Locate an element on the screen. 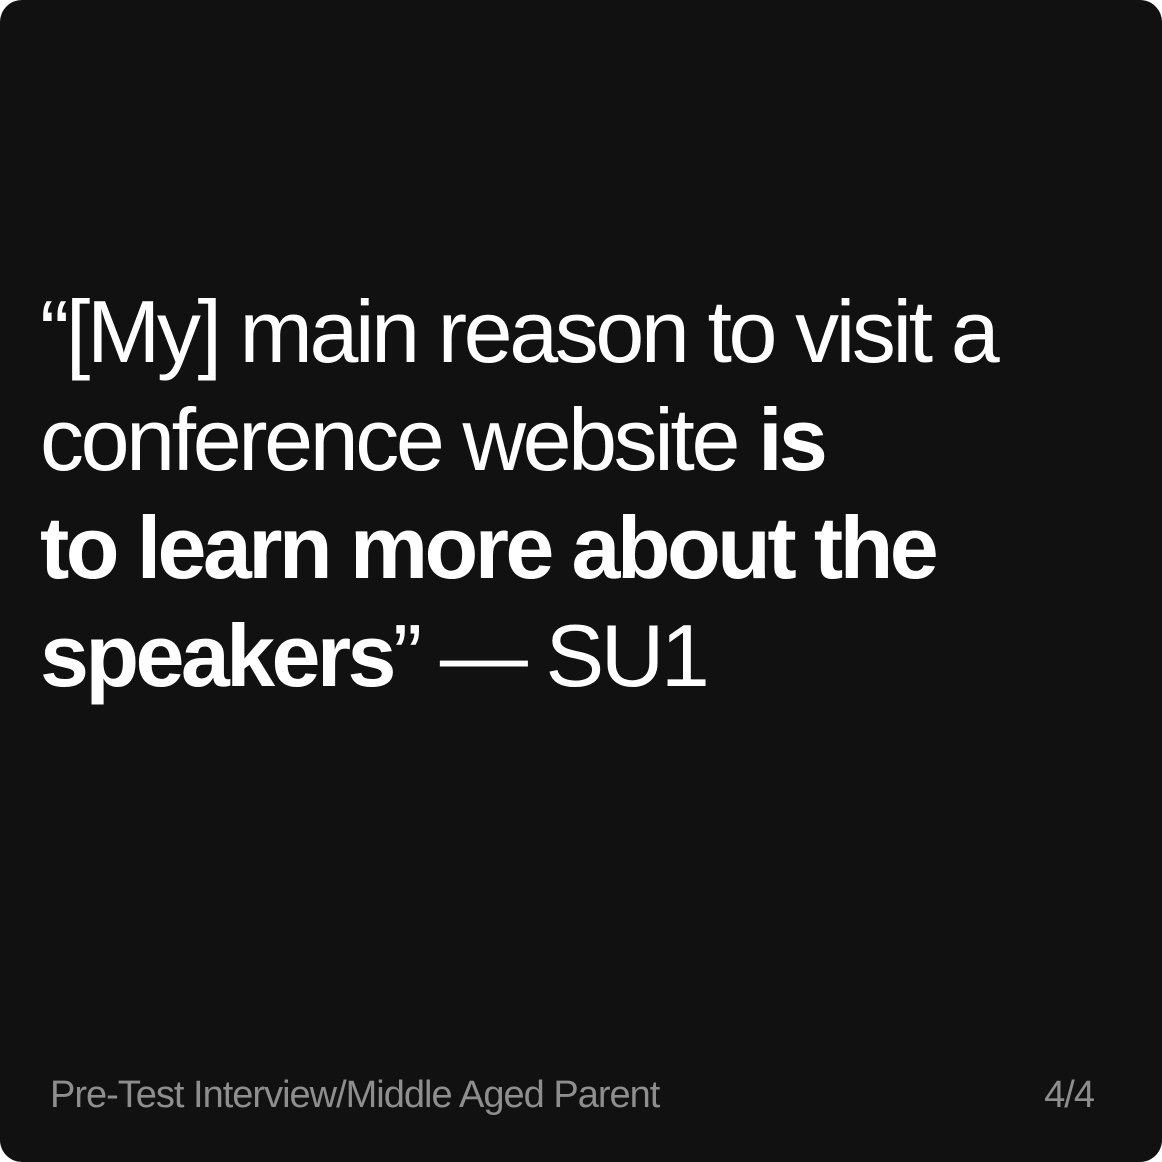 The height and width of the screenshot is (1162, 1162). source-caption: Pre-Test Interview/Middle Aged Parent is located at coordinates (355, 1095).